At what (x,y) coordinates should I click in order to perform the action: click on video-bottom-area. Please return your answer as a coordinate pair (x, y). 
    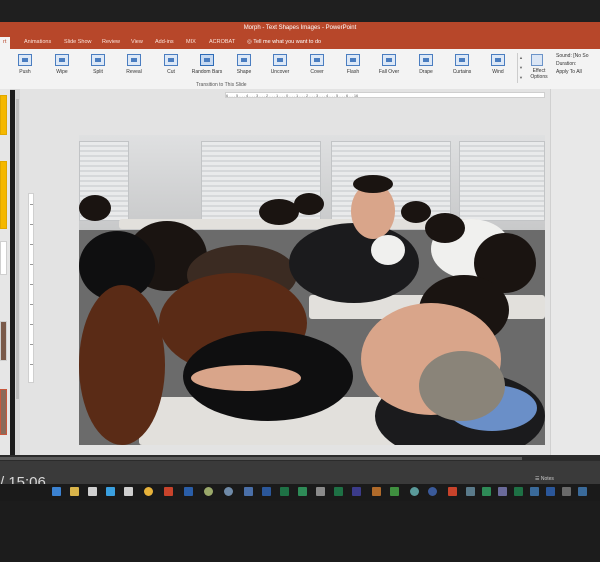
    Looking at the image, I should click on (300, 531).